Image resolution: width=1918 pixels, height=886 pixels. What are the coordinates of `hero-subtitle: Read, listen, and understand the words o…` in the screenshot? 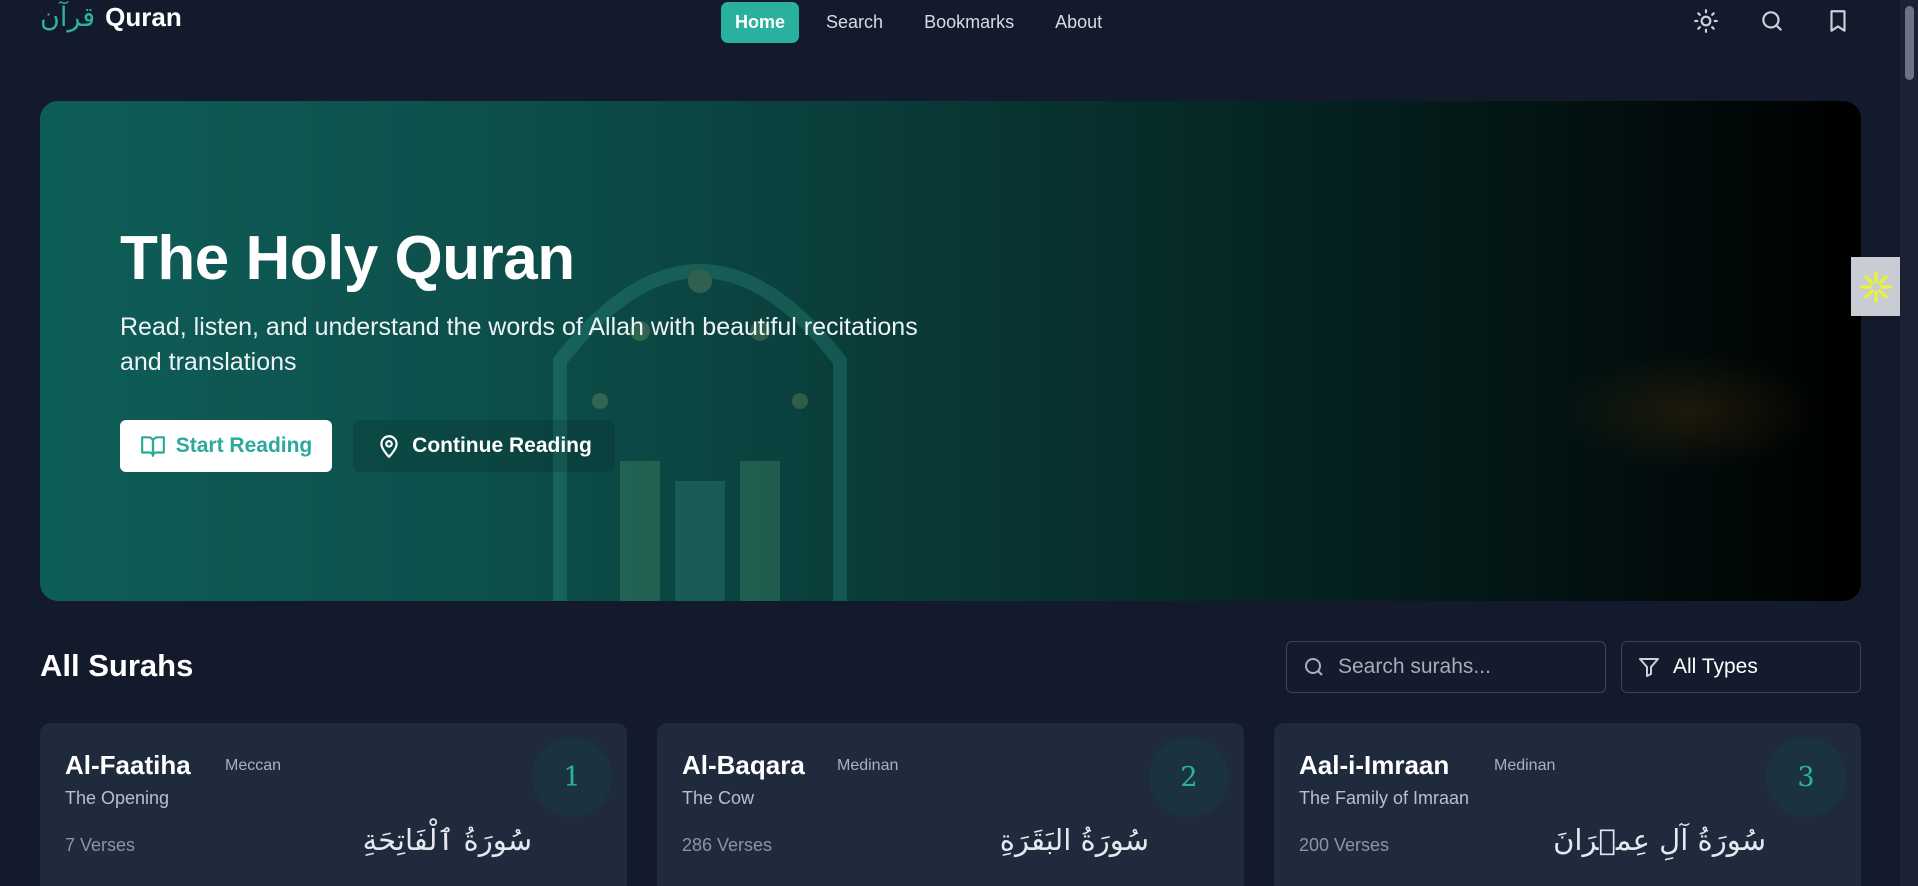 It's located at (519, 344).